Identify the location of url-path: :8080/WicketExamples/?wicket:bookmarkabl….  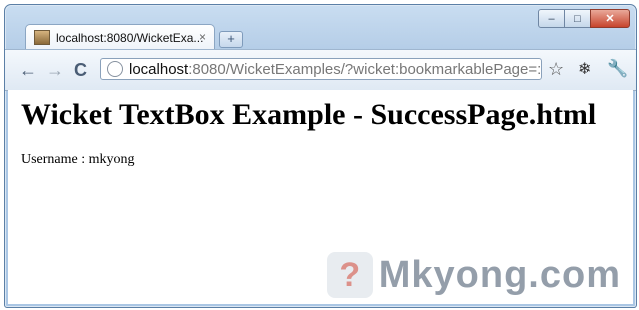
(365, 69).